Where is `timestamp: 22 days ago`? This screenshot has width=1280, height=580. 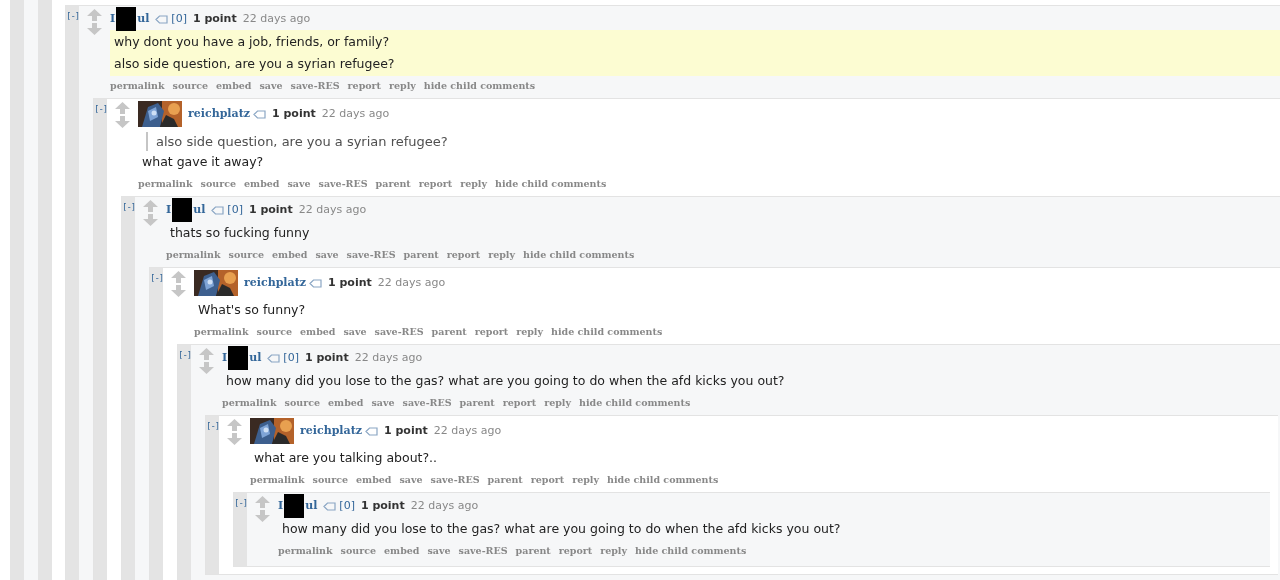
timestamp: 22 days ago is located at coordinates (276, 18).